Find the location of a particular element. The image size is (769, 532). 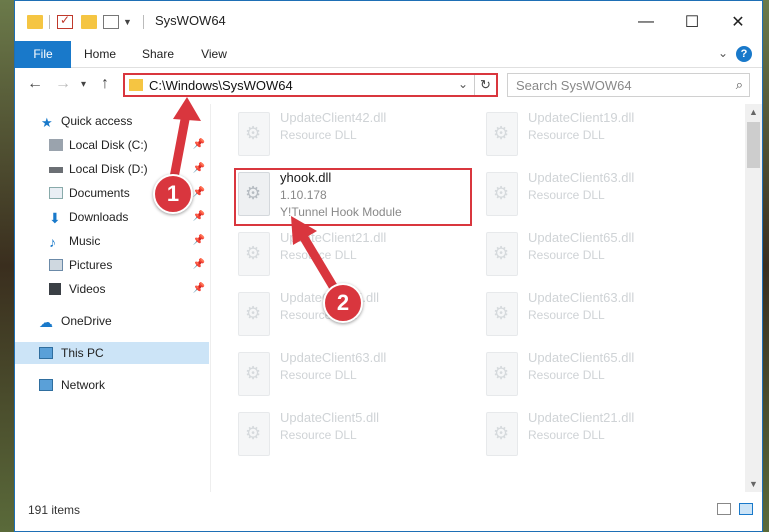

scrollbar-thumb is located at coordinates (753, 145).